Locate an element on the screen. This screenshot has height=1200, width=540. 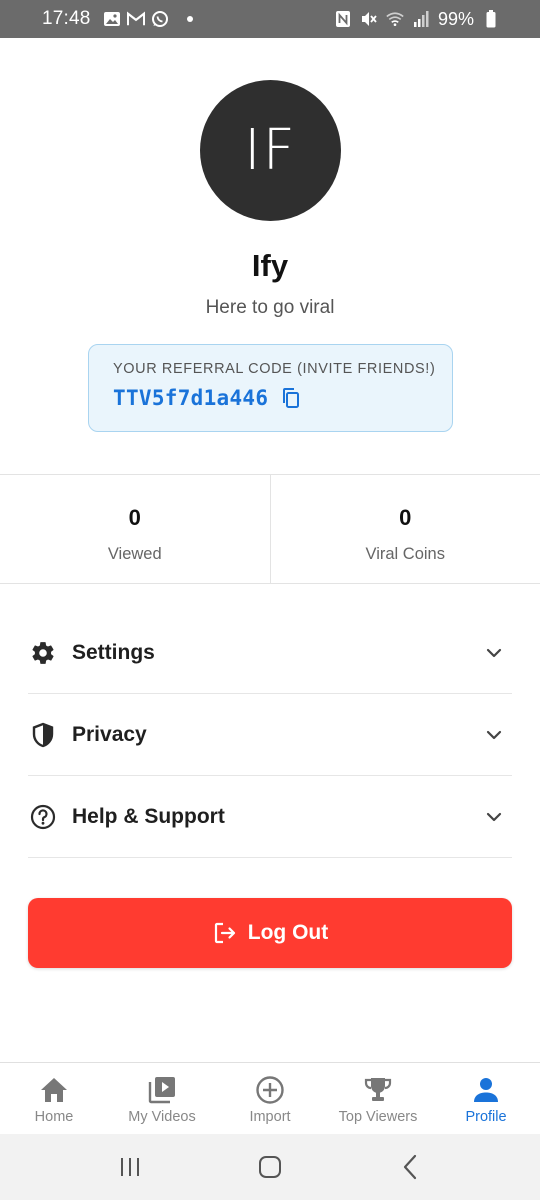
status-time: 17:48 is located at coordinates (66, 18).